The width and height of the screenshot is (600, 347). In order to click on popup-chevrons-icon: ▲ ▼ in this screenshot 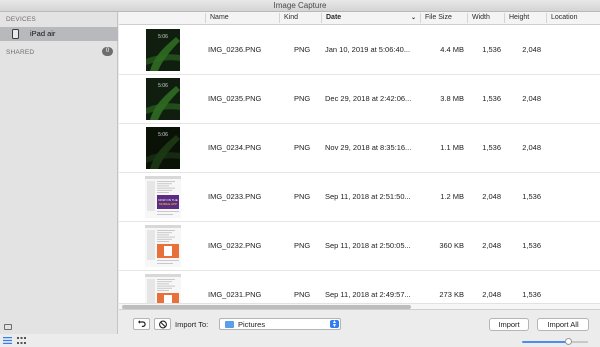, I will do `click(334, 324)`.